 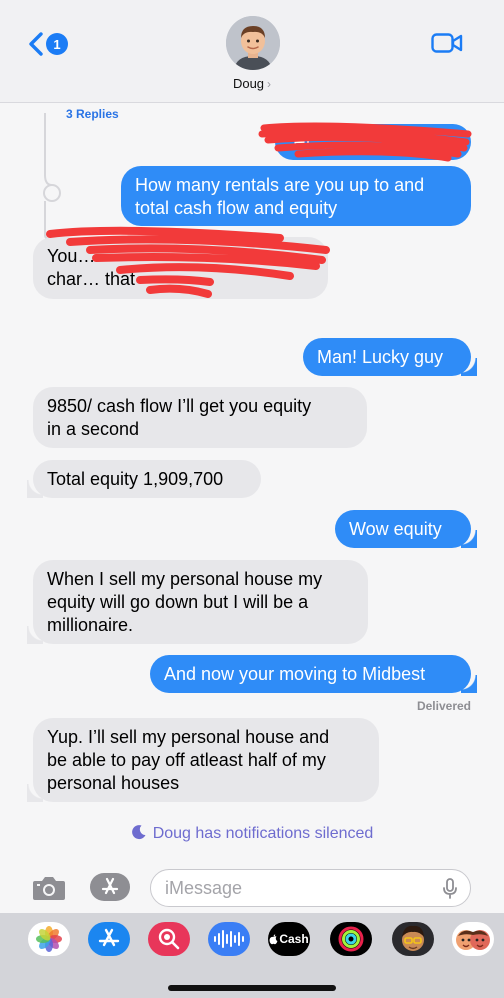 I want to click on video-camera-icon, so click(x=447, y=43).